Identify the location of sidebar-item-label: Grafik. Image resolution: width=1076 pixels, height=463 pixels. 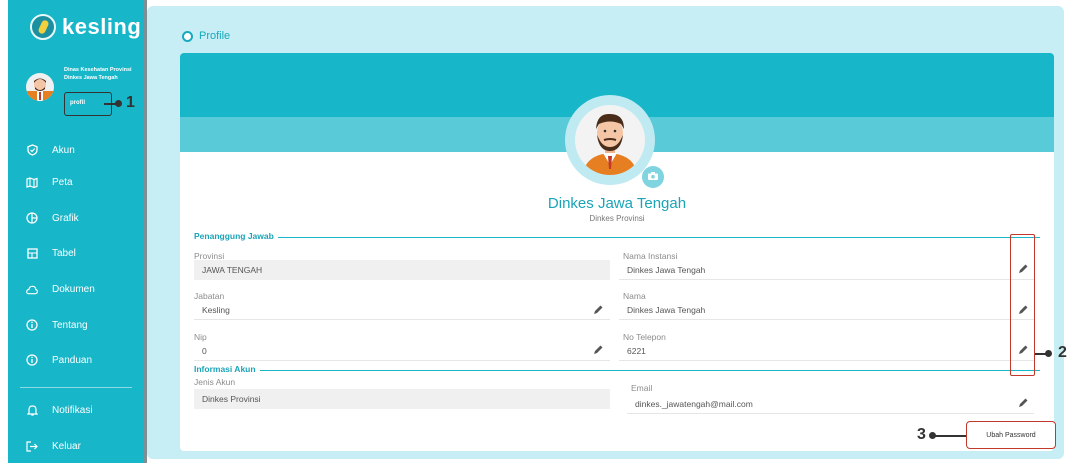
(65, 218).